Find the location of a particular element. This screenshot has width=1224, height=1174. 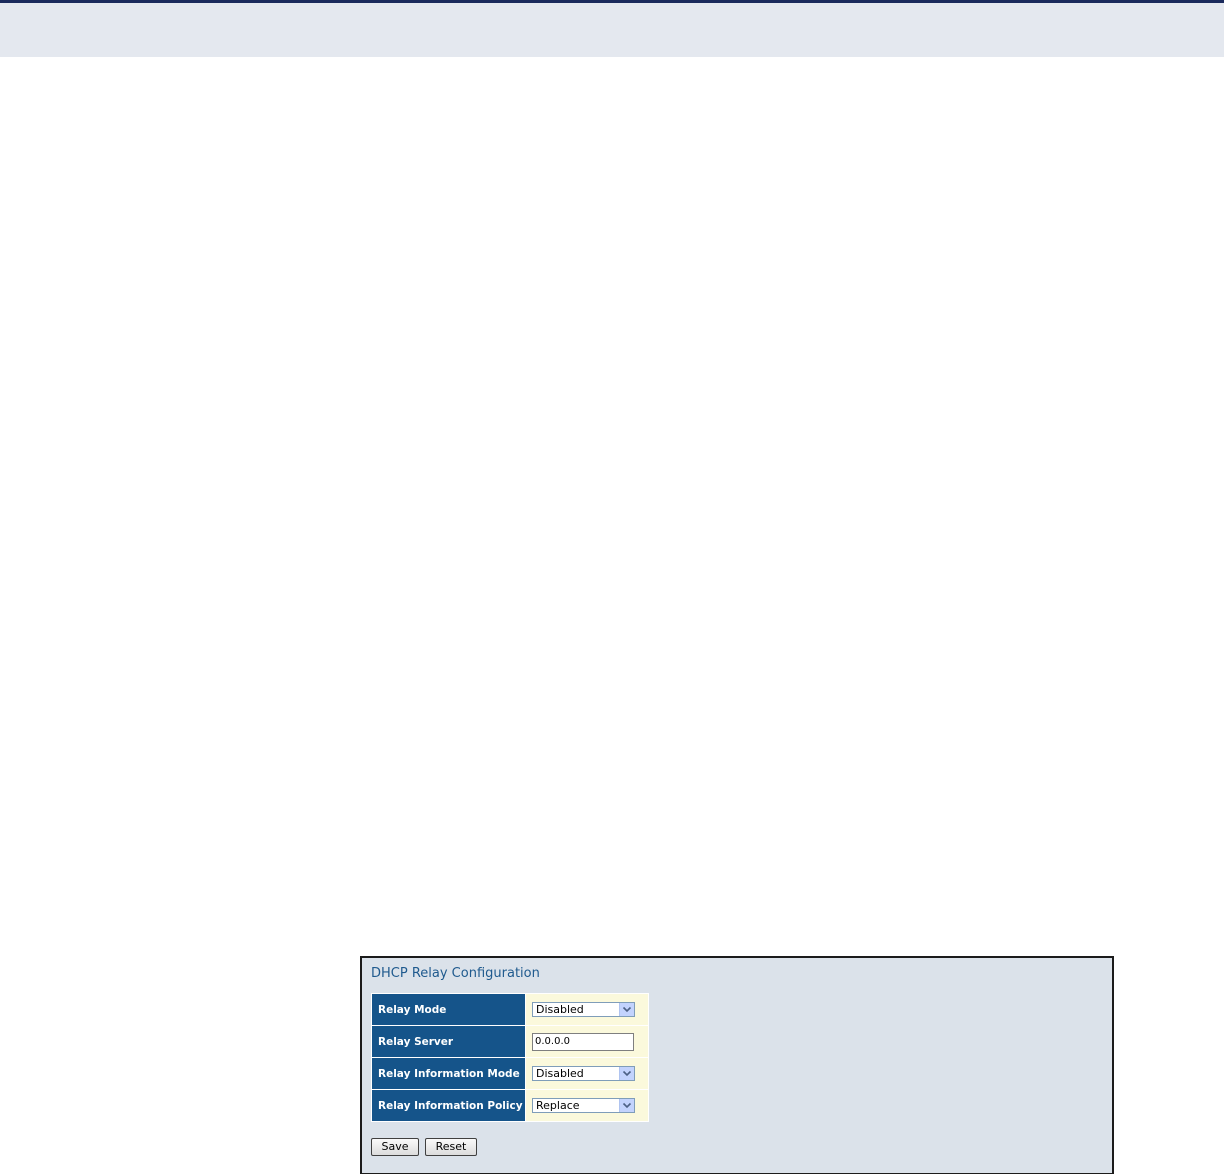

relay-mode-value: Disabled is located at coordinates (560, 1009).